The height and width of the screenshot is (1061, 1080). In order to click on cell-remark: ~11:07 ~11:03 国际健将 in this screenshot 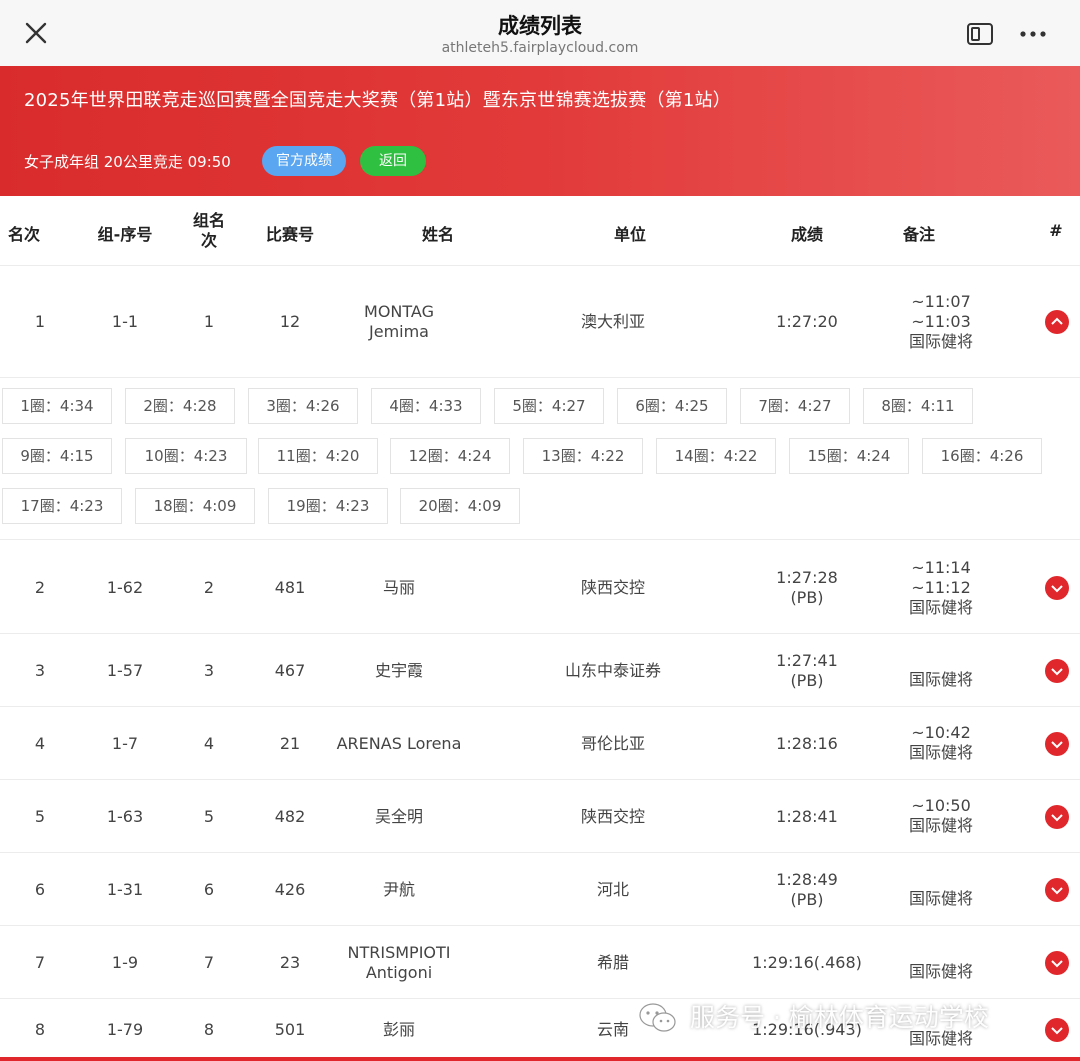, I will do `click(941, 322)`.